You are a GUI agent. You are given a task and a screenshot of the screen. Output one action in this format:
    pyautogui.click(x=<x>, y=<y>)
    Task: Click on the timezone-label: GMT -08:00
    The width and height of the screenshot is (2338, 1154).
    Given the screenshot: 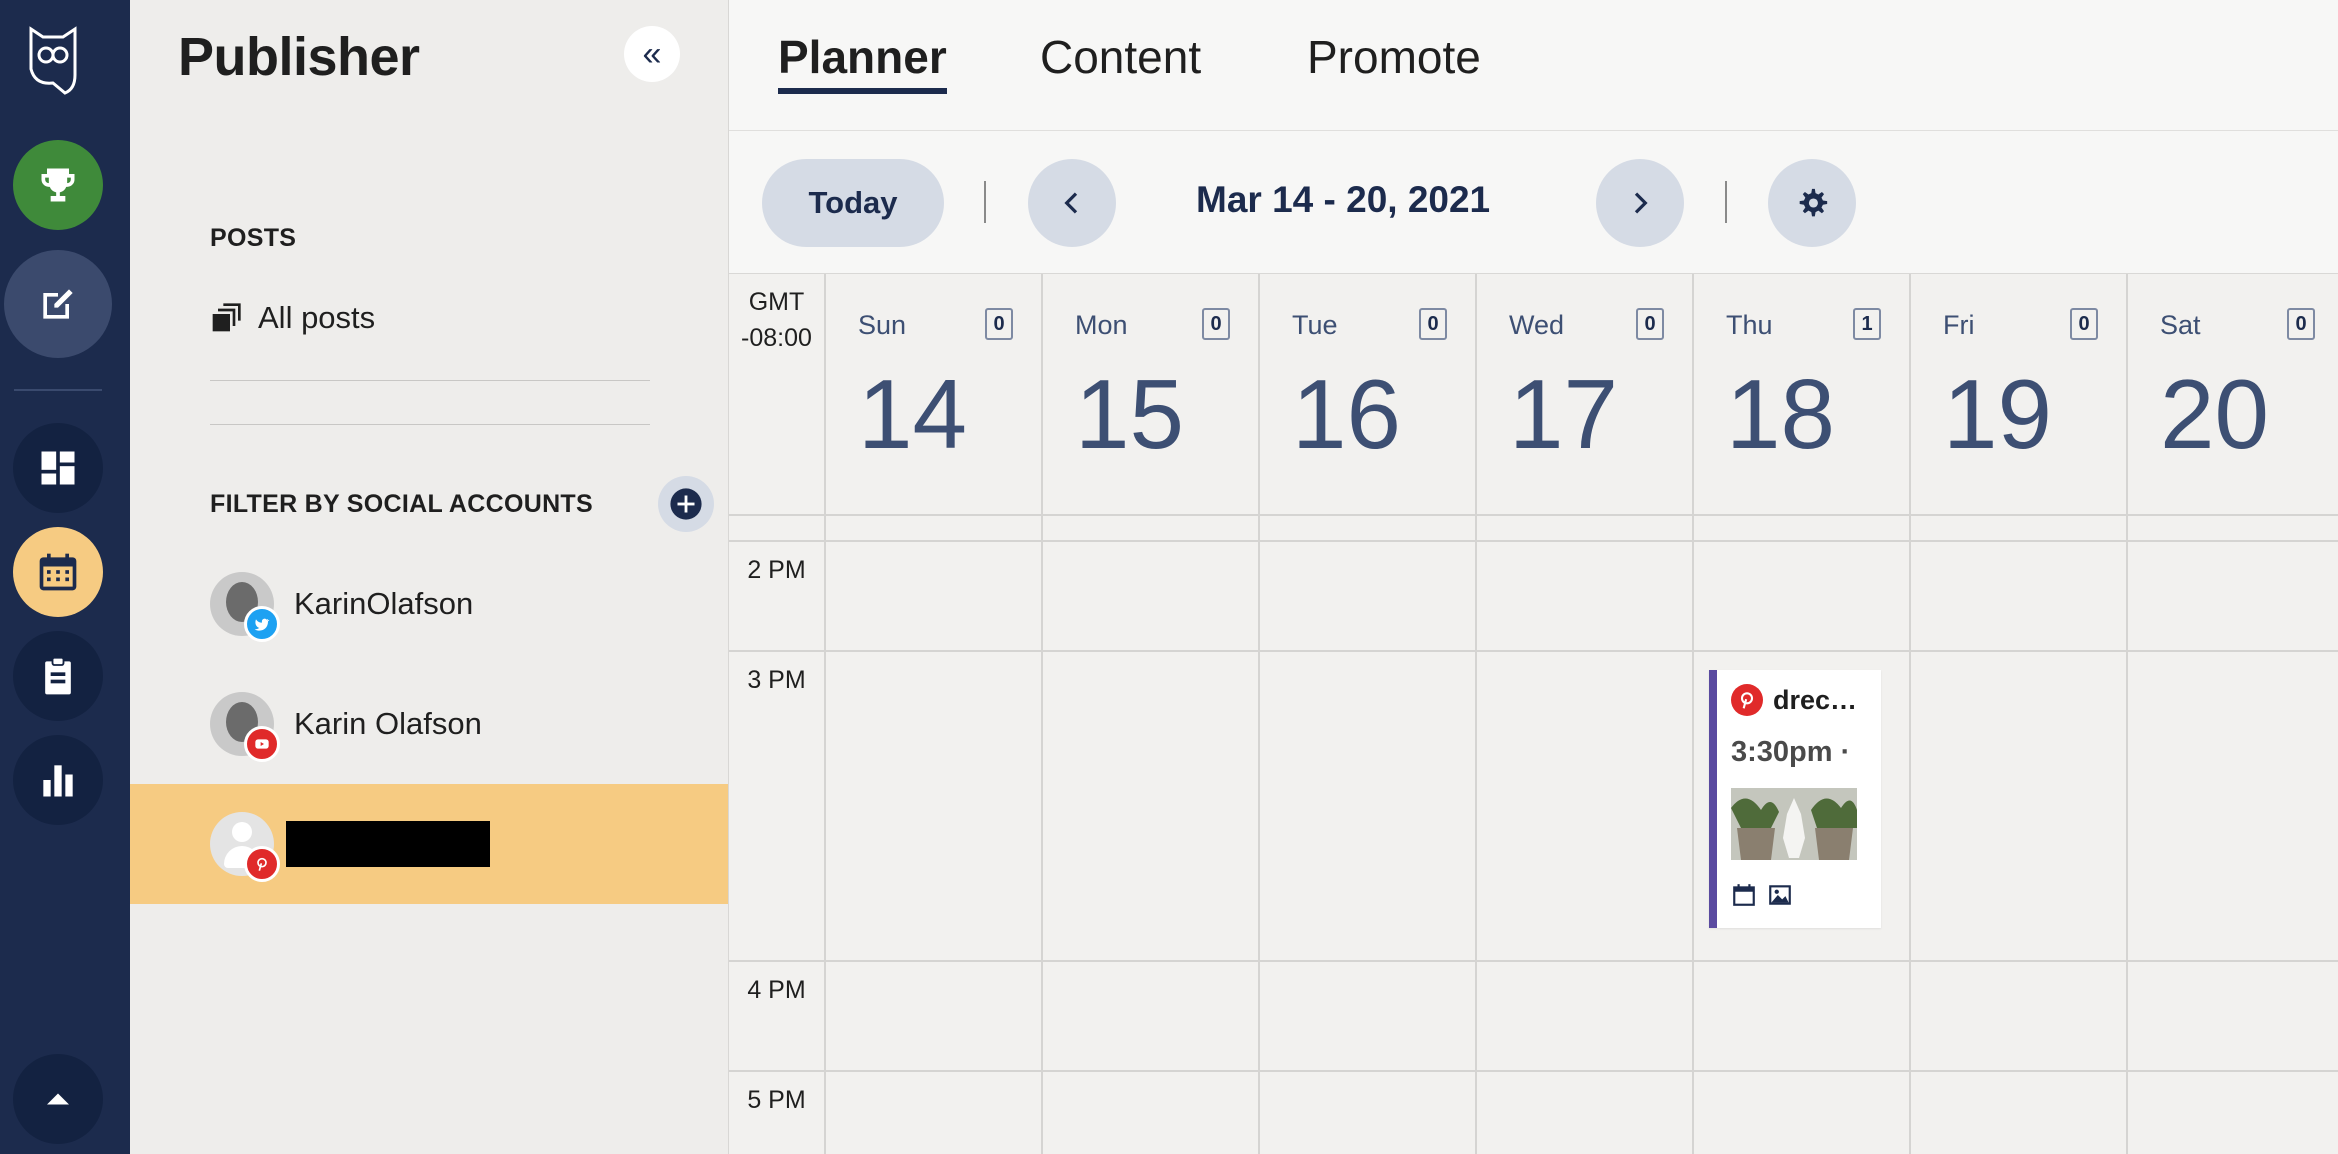 What is the action you would take?
    pyautogui.click(x=776, y=315)
    